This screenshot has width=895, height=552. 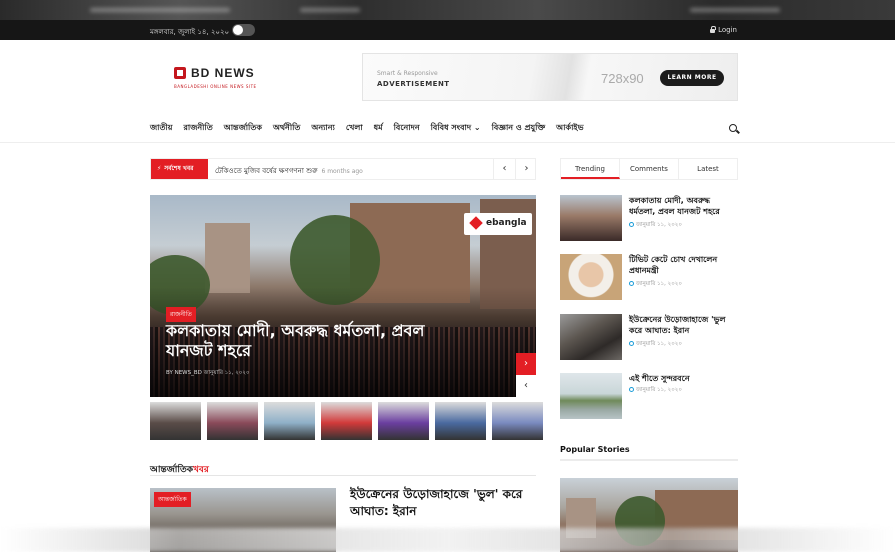 I want to click on nav-item: জাতীয়, so click(x=161, y=128).